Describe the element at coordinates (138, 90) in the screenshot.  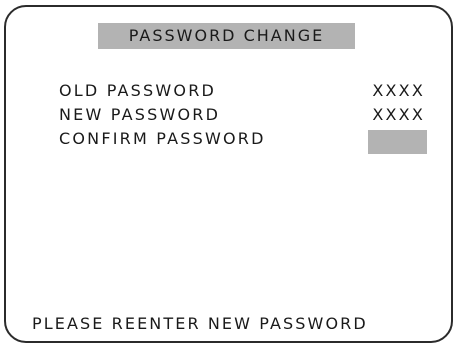
I see `old-password-label: OLD PASSWORD` at that location.